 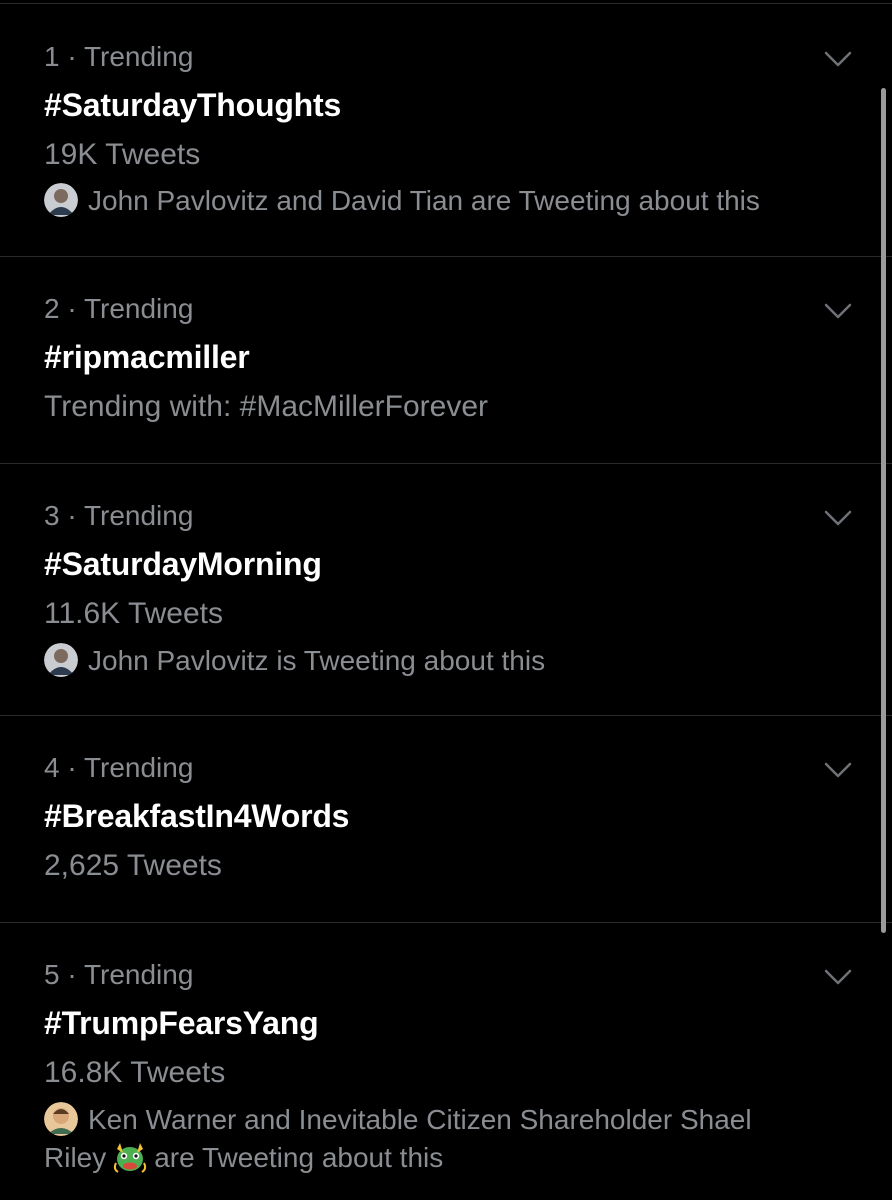 I want to click on dragon-face-emoji-icon, so click(x=130, y=1157).